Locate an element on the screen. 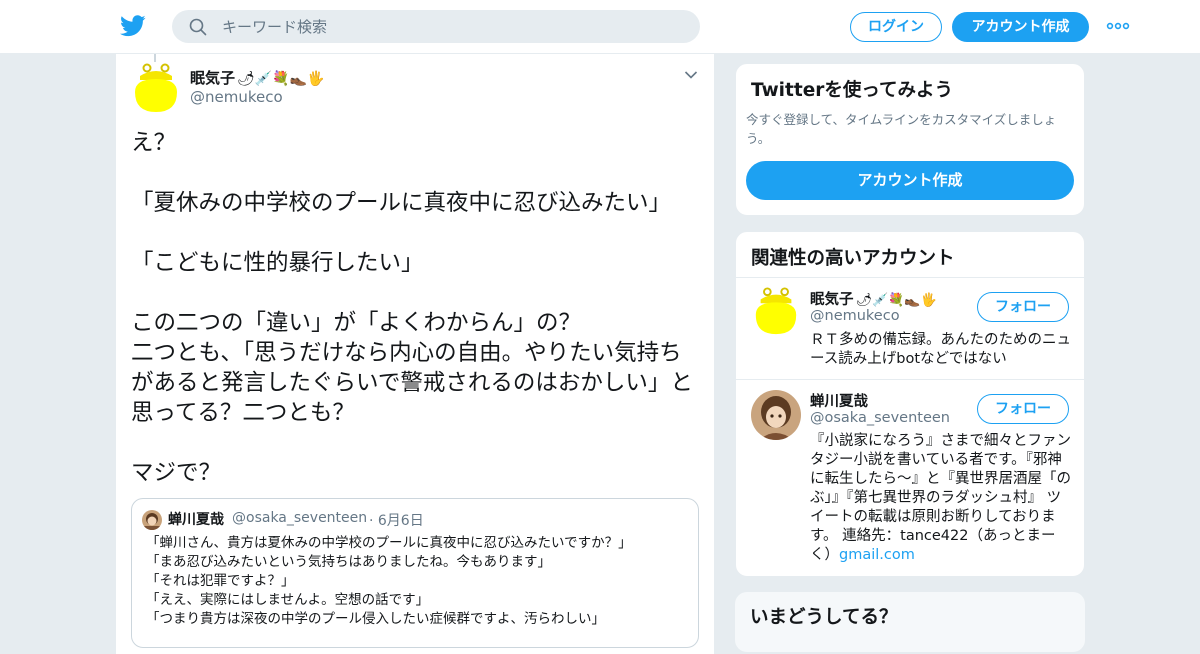  twitter-bird-icon is located at coordinates (133, 26).